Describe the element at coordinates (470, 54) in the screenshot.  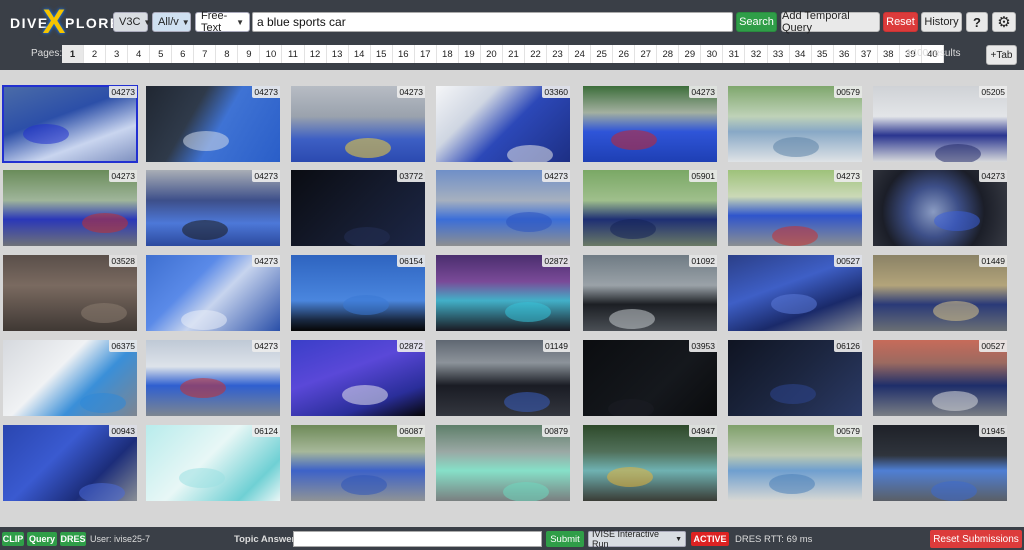
I see `page-button: 19` at that location.